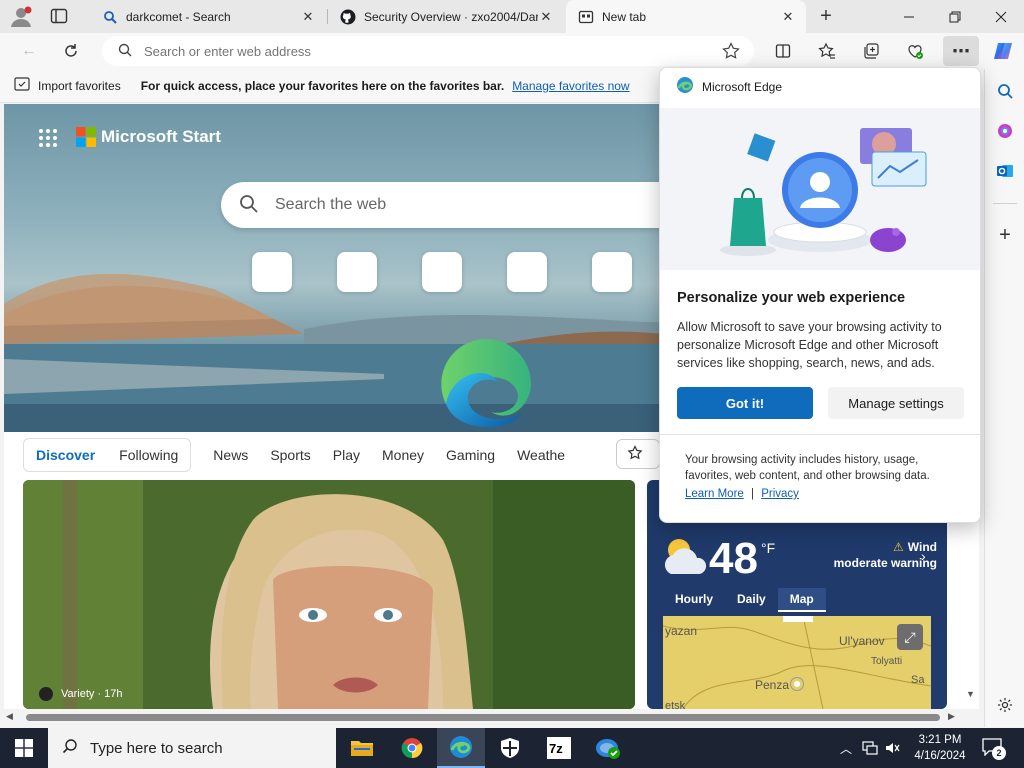 This screenshot has width=1024, height=768. What do you see at coordinates (59, 16) in the screenshot?
I see `tab-actions-icon` at bounding box center [59, 16].